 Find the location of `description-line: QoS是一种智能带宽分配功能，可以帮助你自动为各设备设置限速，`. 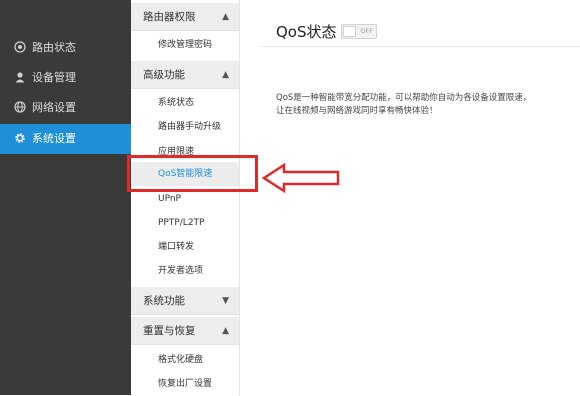

description-line: QoS是一种智能带宽分配功能，可以帮助你自动为各设备设置限速， is located at coordinates (404, 98).